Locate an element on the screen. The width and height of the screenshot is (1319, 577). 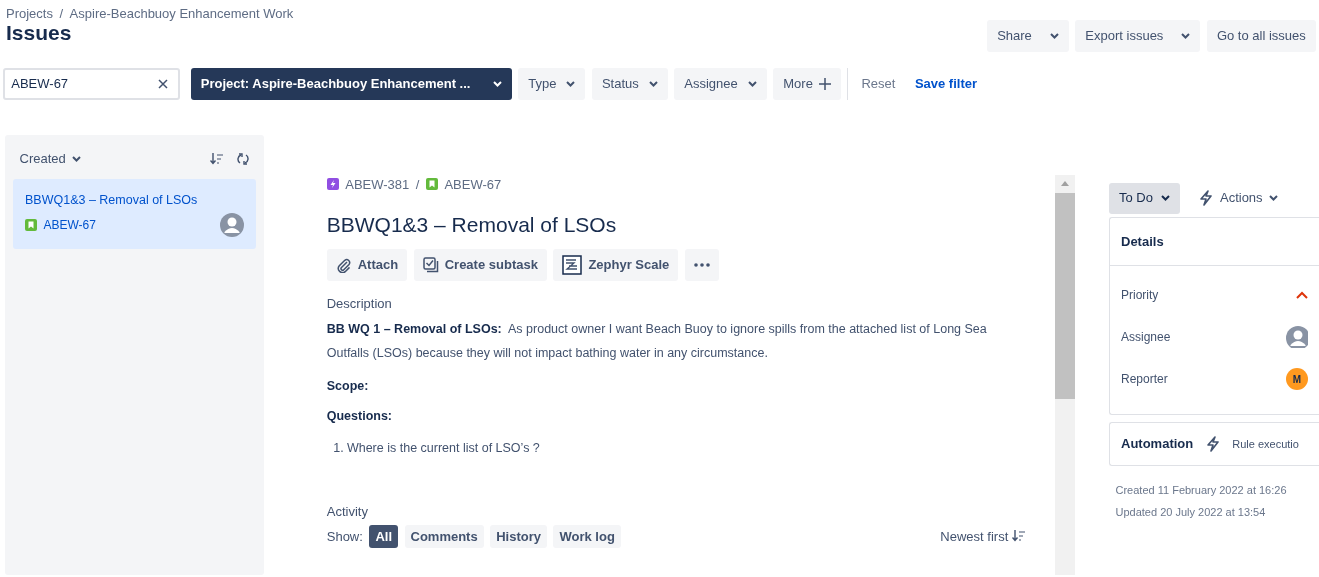
show-label: Show: is located at coordinates (344, 536).